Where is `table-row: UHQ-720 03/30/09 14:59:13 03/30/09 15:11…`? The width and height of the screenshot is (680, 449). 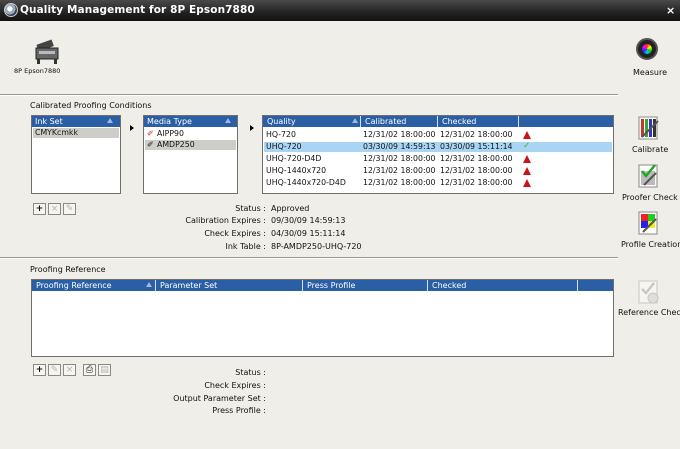 table-row: UHQ-720 03/30/09 14:59:13 03/30/09 15:11… is located at coordinates (438, 146).